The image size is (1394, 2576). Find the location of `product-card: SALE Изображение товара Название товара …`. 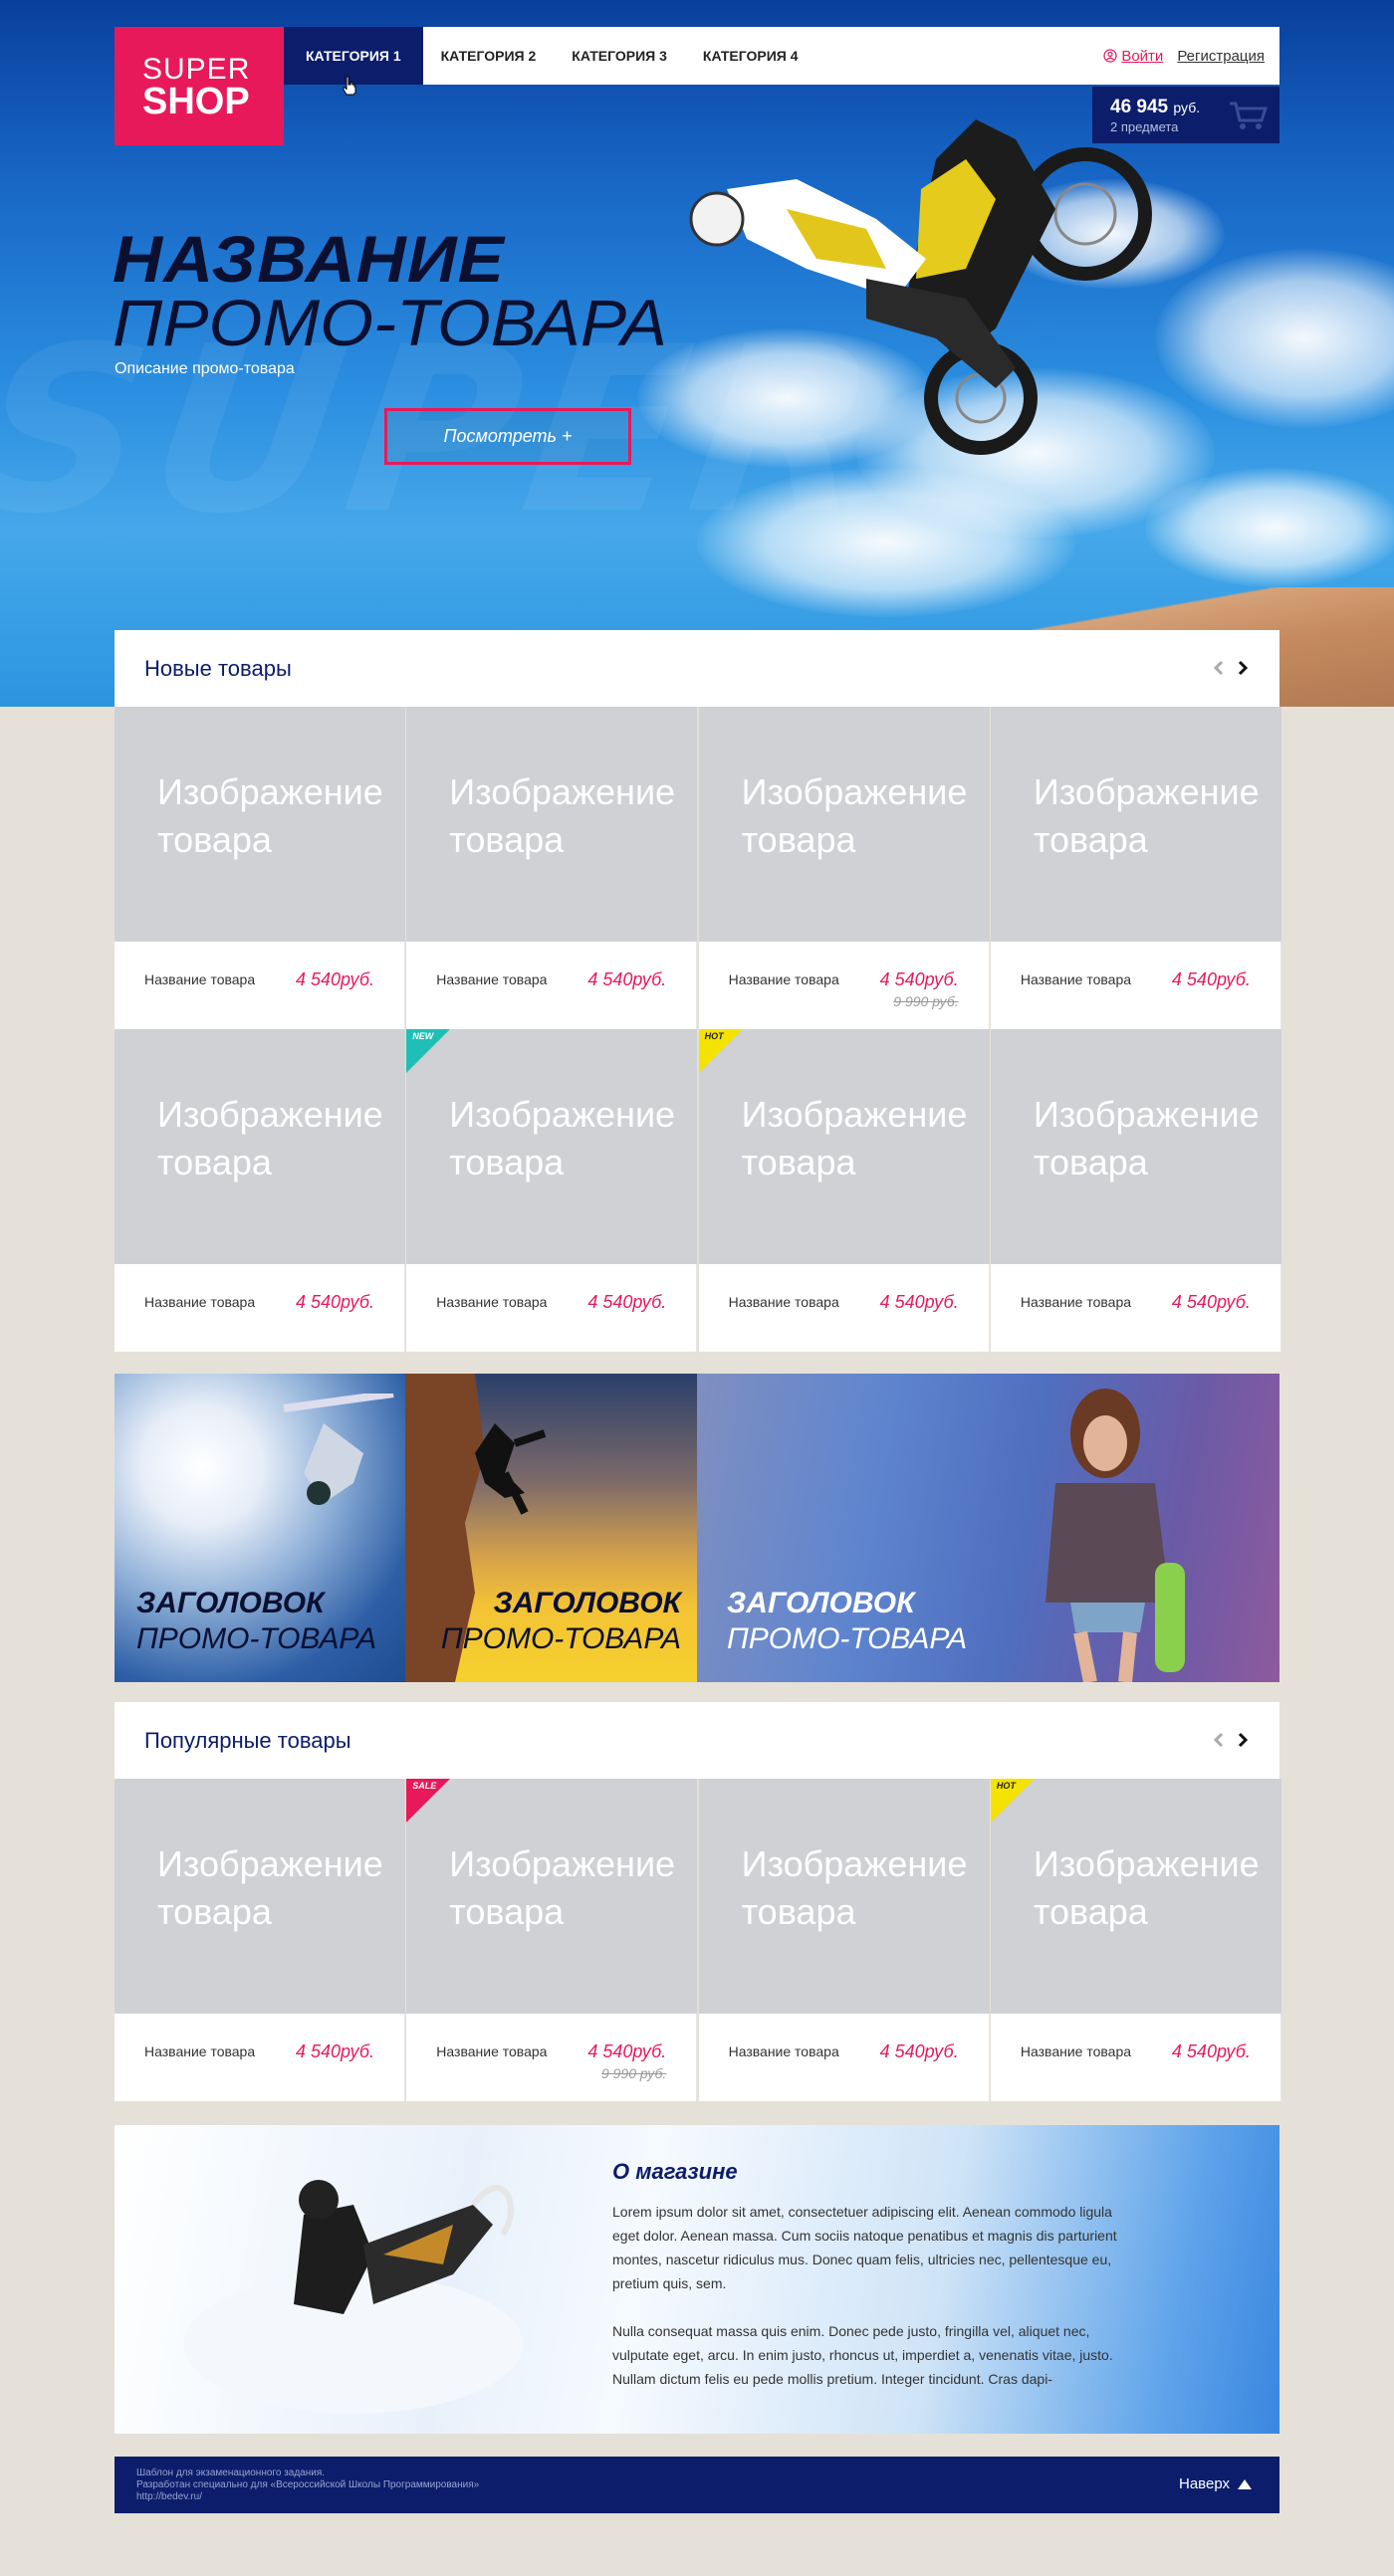

product-card: SALE Изображение товара Название товара … is located at coordinates (552, 1940).